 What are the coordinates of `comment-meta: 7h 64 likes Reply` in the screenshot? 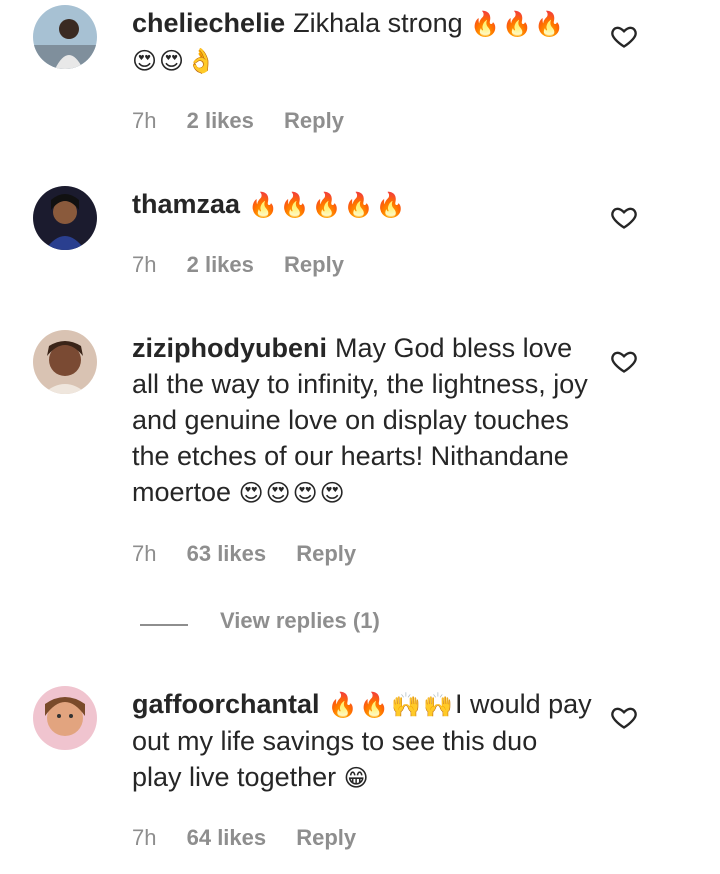 It's located at (244, 838).